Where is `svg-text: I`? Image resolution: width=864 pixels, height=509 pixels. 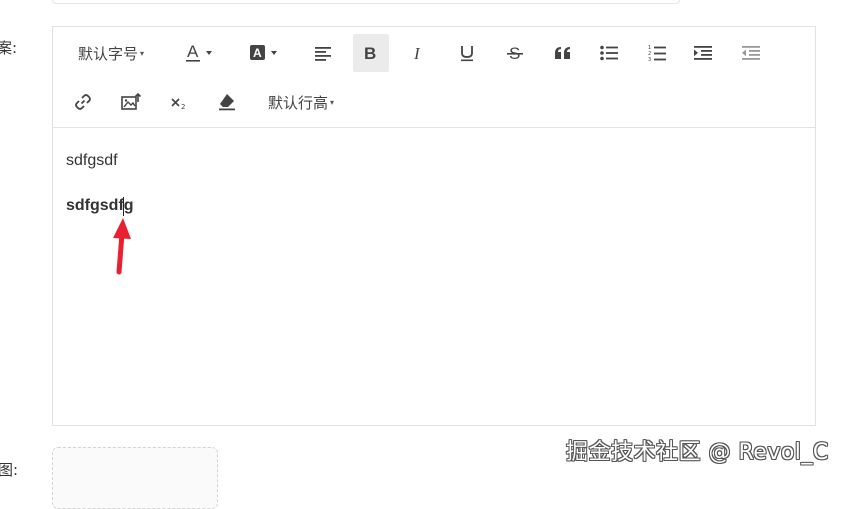 svg-text: I is located at coordinates (417, 53).